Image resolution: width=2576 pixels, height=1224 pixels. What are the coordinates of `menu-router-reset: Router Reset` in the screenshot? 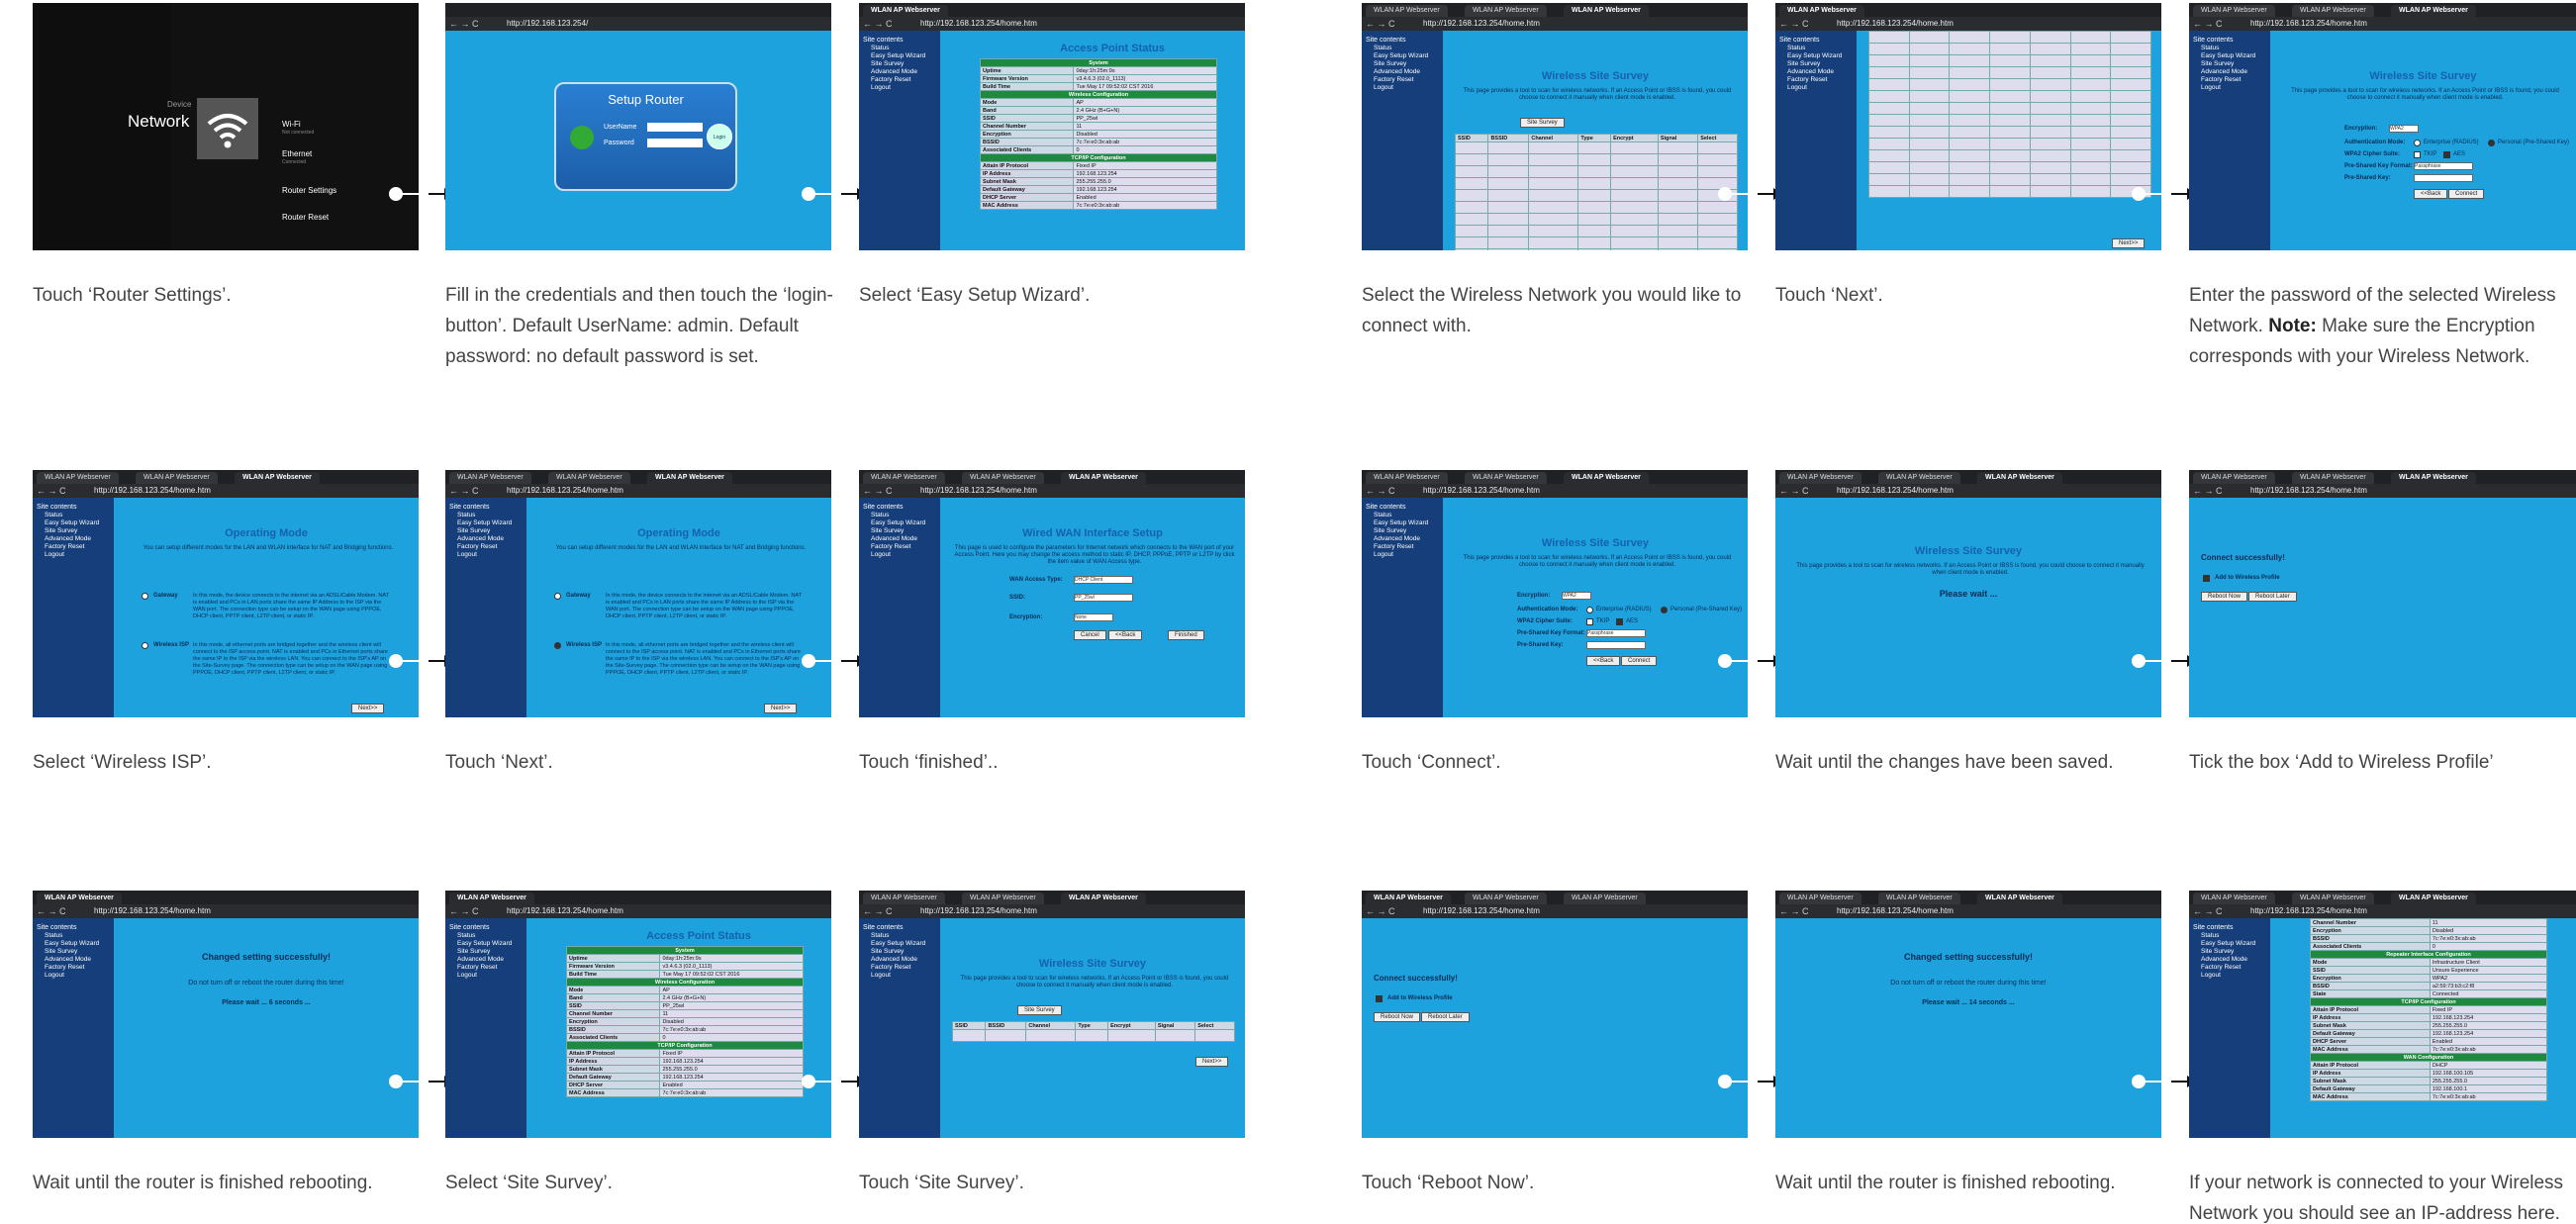 It's located at (305, 217).